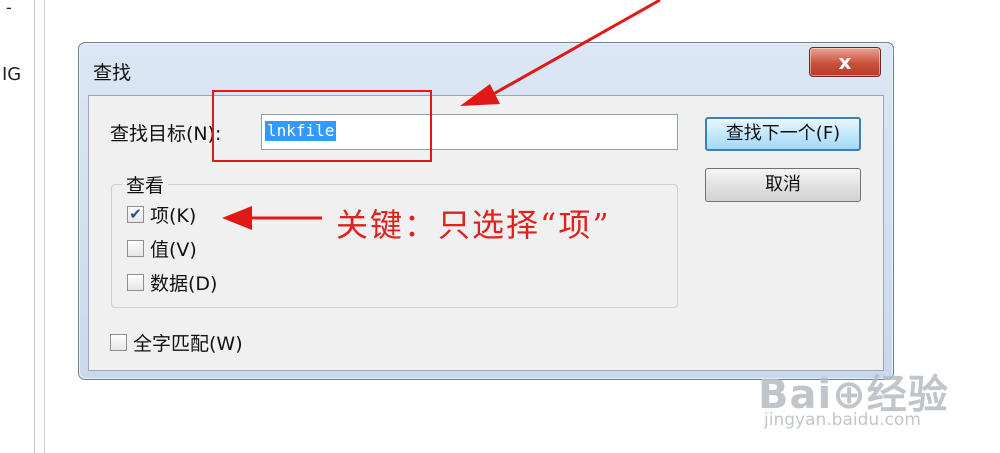  Describe the element at coordinates (135, 282) in the screenshot. I see `data-checkbox` at that location.